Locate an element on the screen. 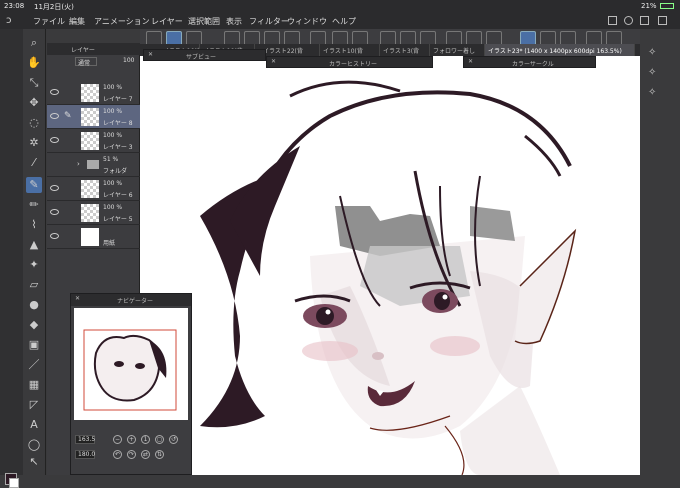 This screenshot has height=488, width=680. color-history-panel-header: ✕ カラーヒストリー is located at coordinates (349, 62).